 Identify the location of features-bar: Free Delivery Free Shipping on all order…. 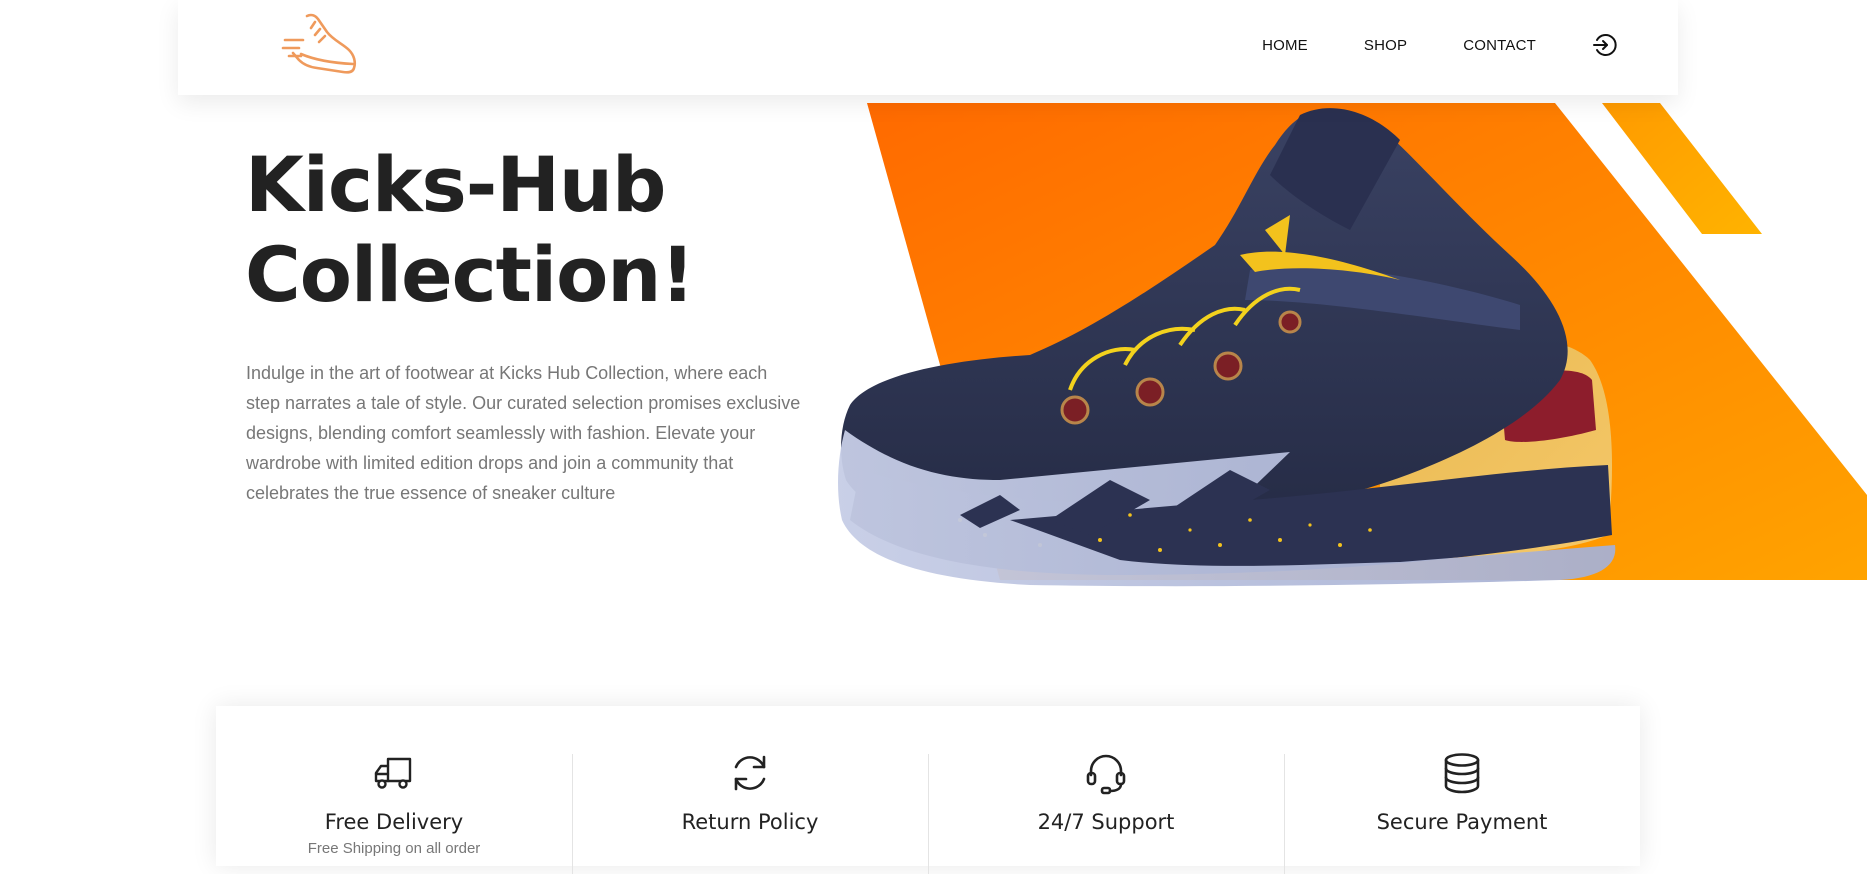
(928, 790).